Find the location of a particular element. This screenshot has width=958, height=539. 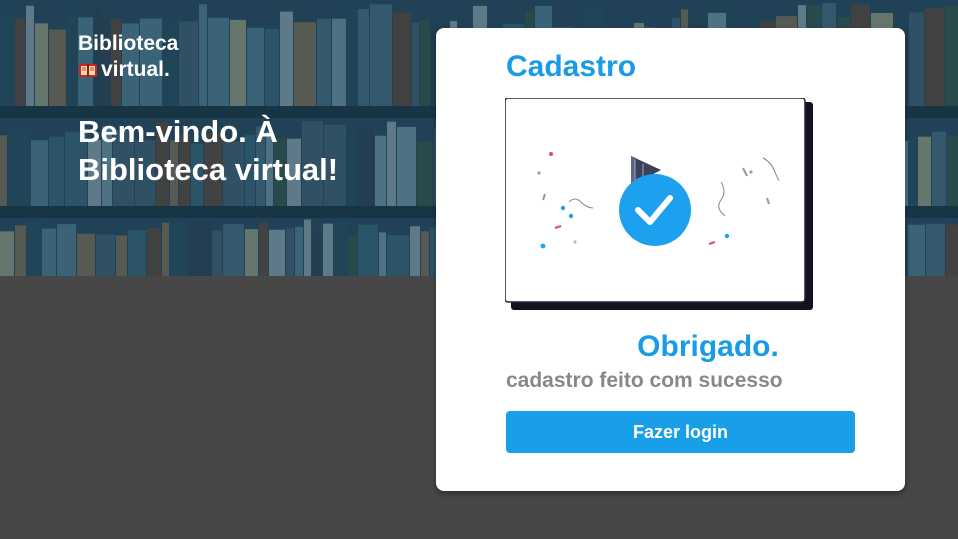

brand-line2: virtual. is located at coordinates (135, 69).